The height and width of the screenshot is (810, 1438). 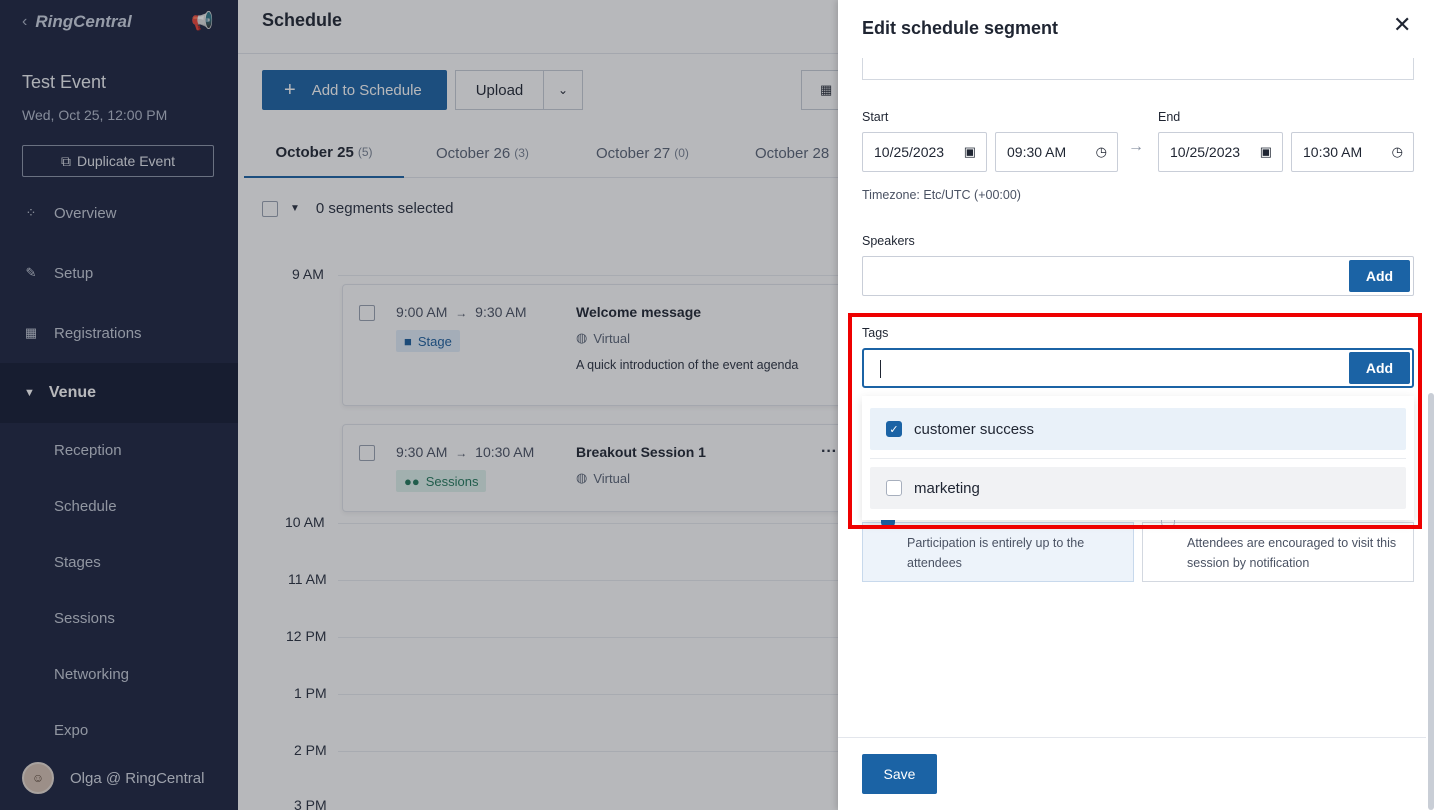 I want to click on user-menu: ☺ Olga @ RingCentral, so click(x=119, y=778).